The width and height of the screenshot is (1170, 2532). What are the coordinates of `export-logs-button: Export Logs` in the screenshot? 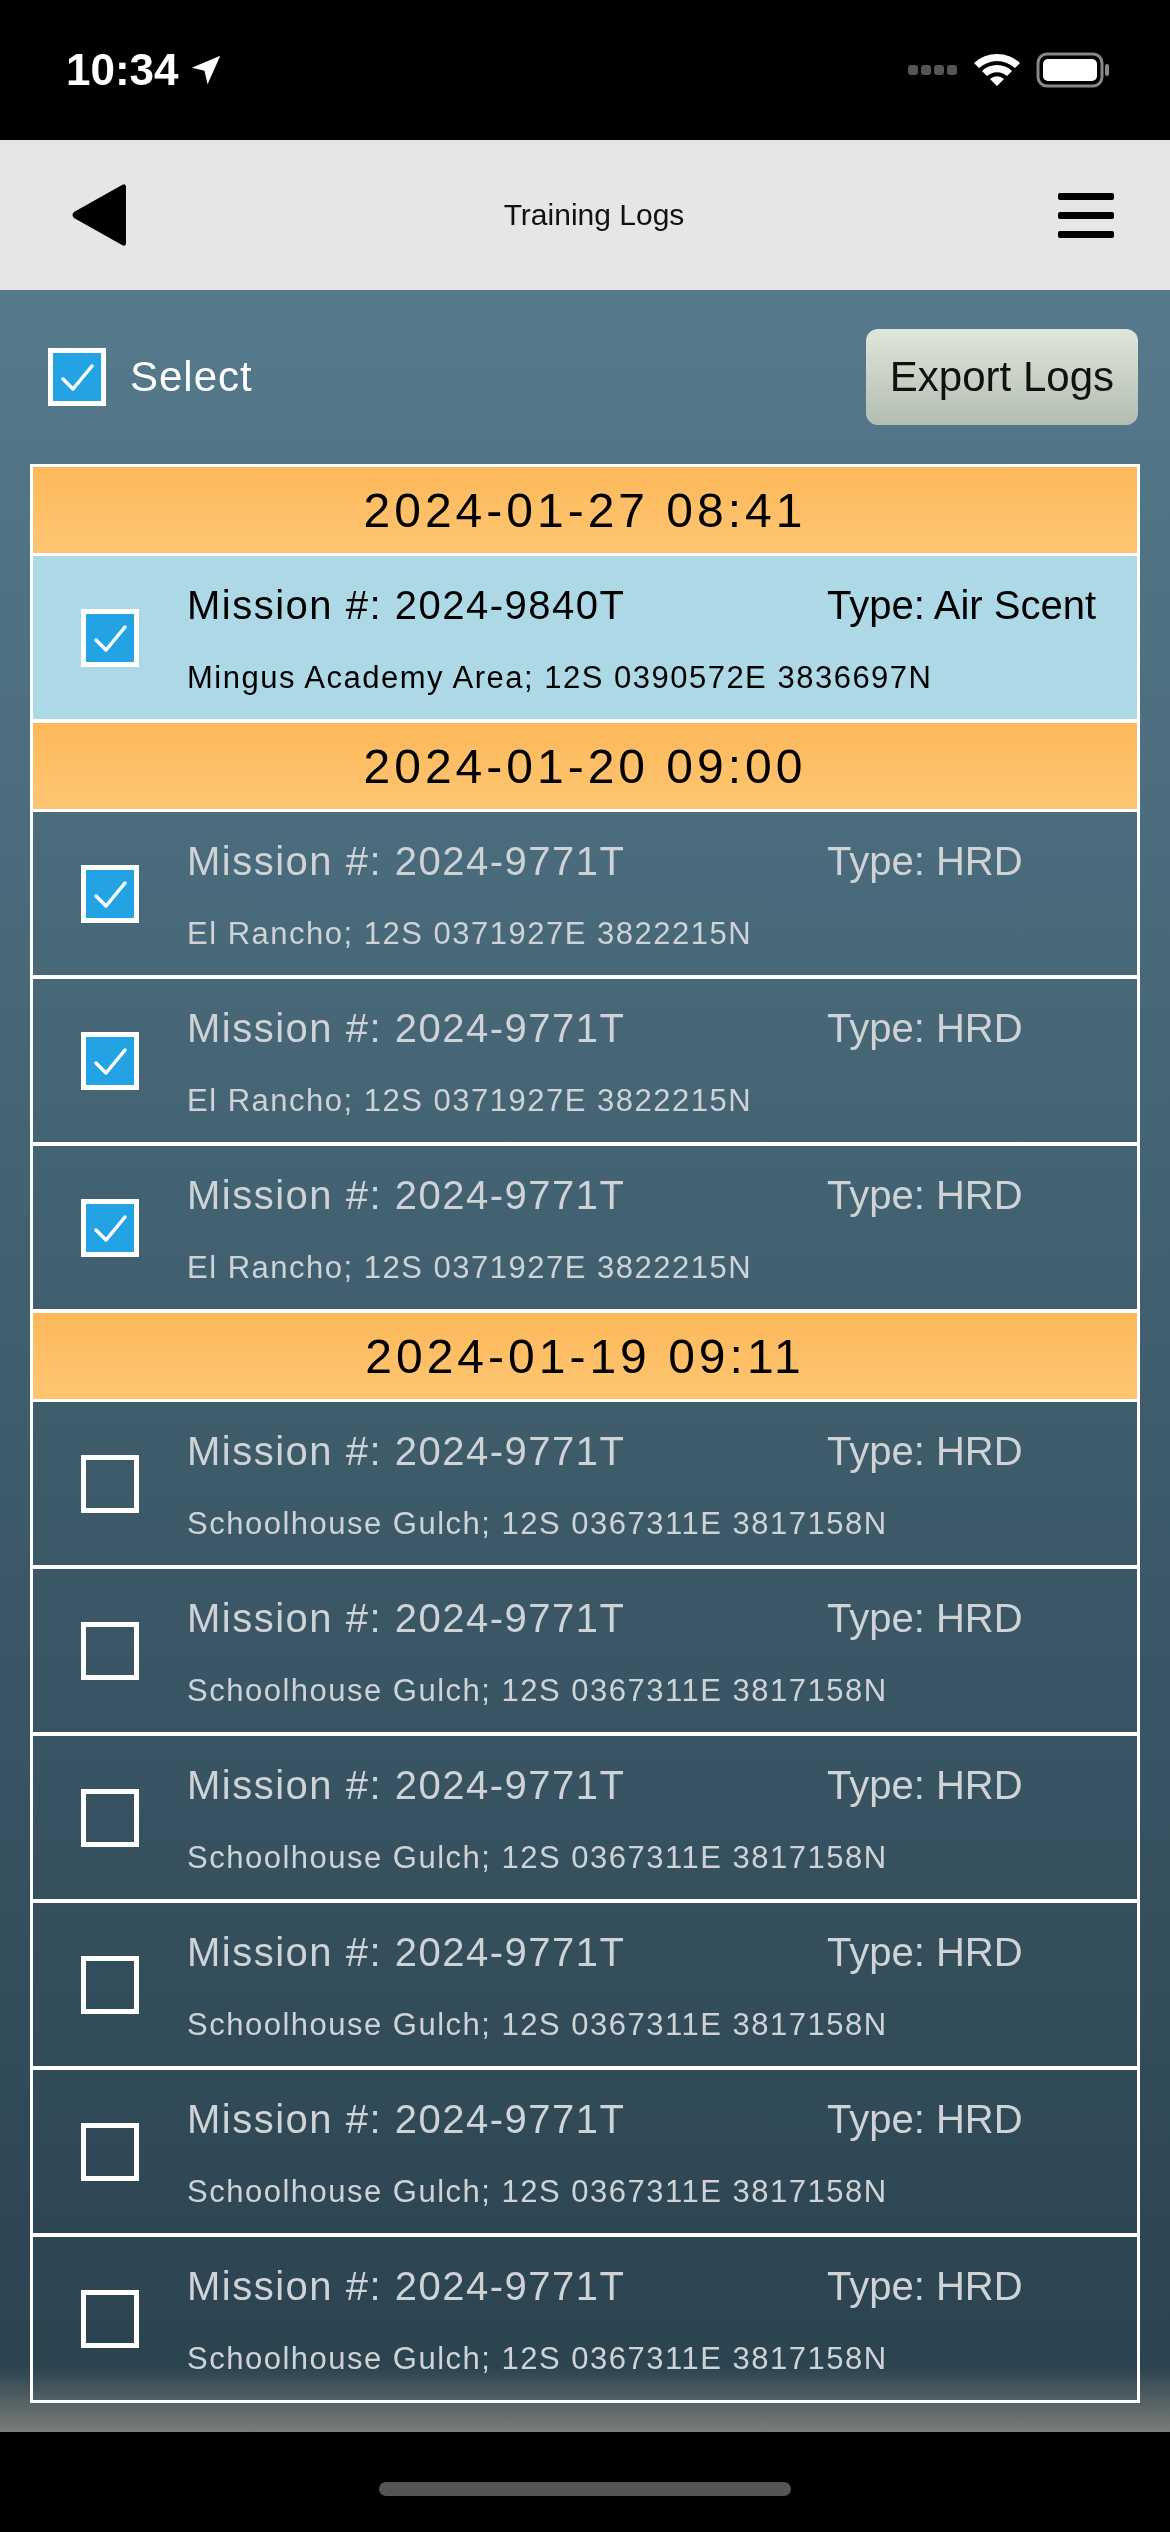 It's located at (1001, 377).